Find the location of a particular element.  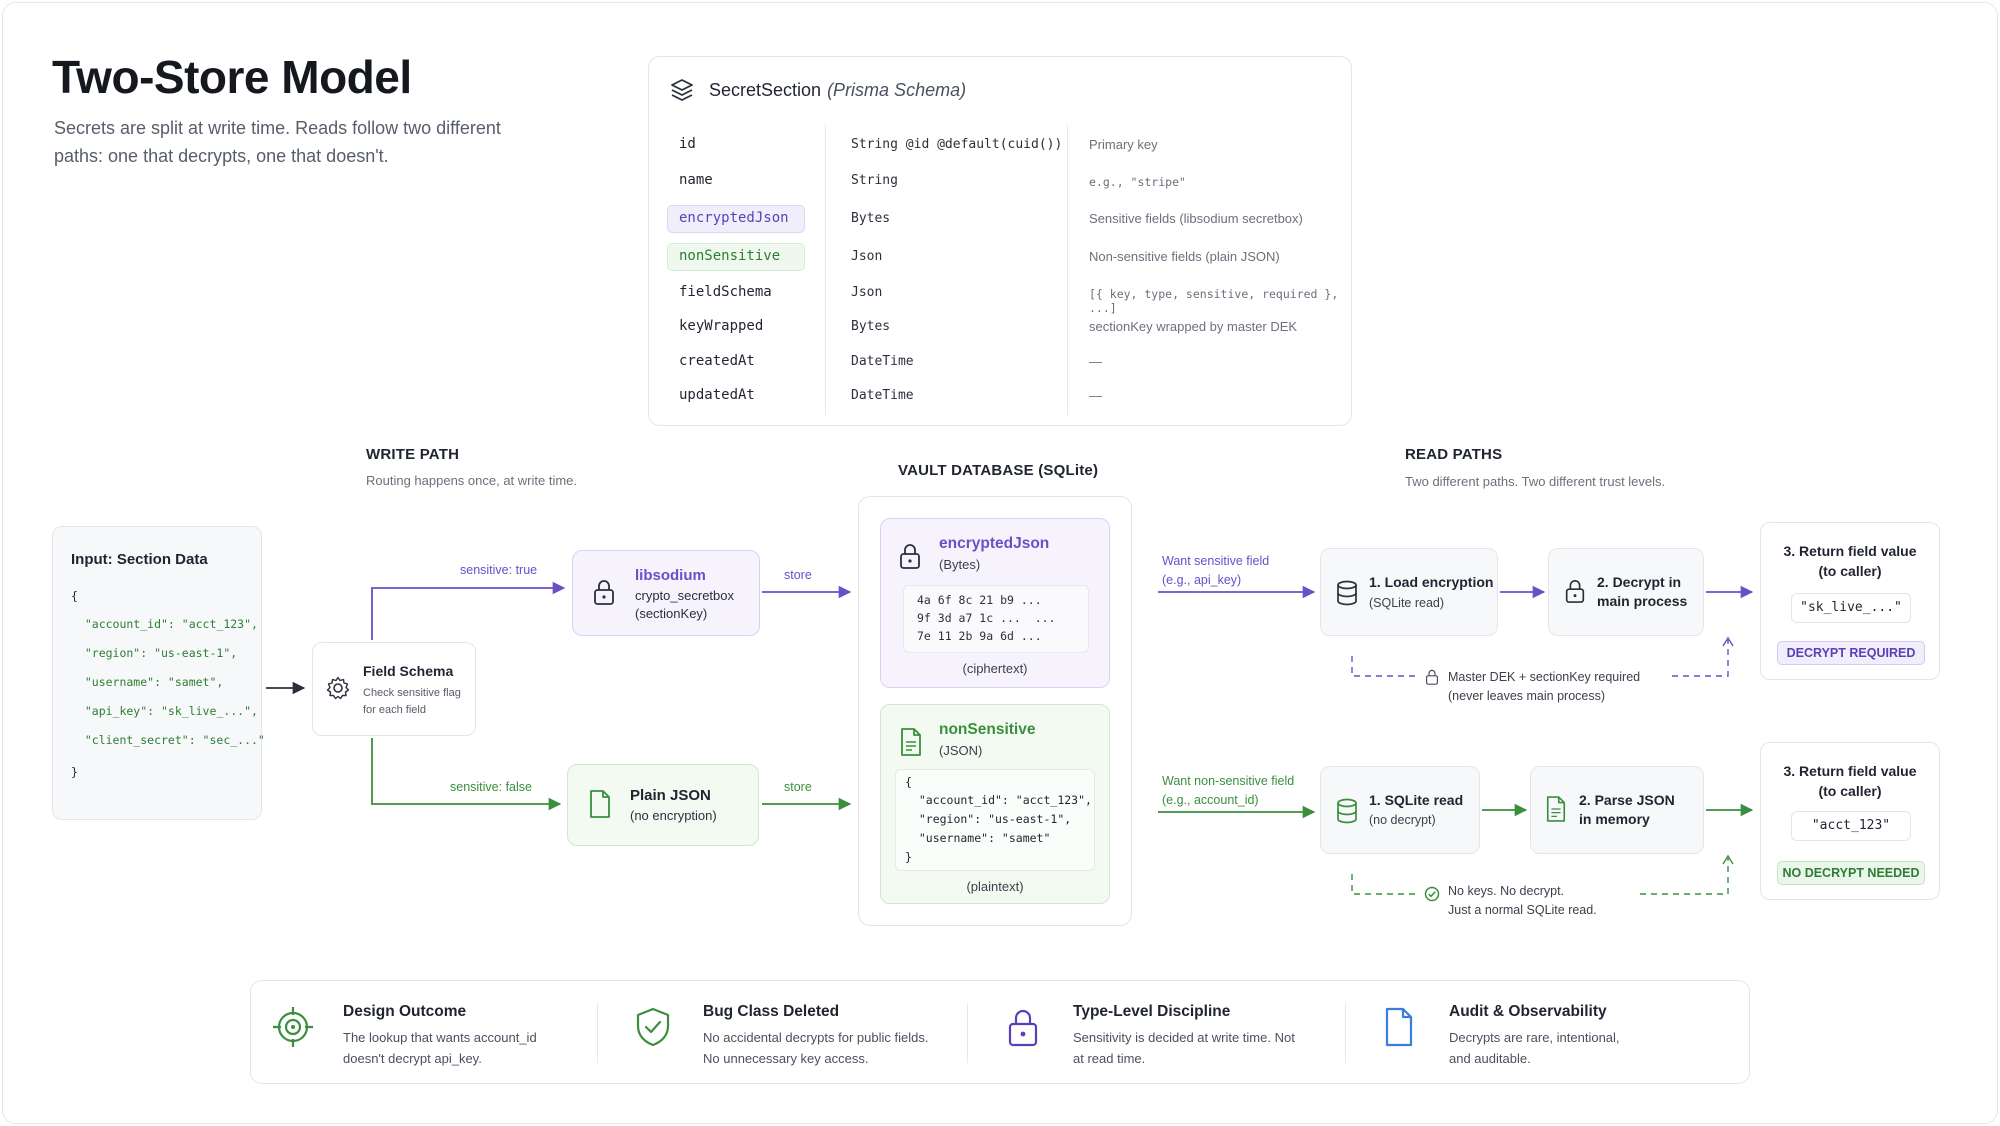

decrypt-step: 2. Decrypt in main process is located at coordinates (1626, 592).